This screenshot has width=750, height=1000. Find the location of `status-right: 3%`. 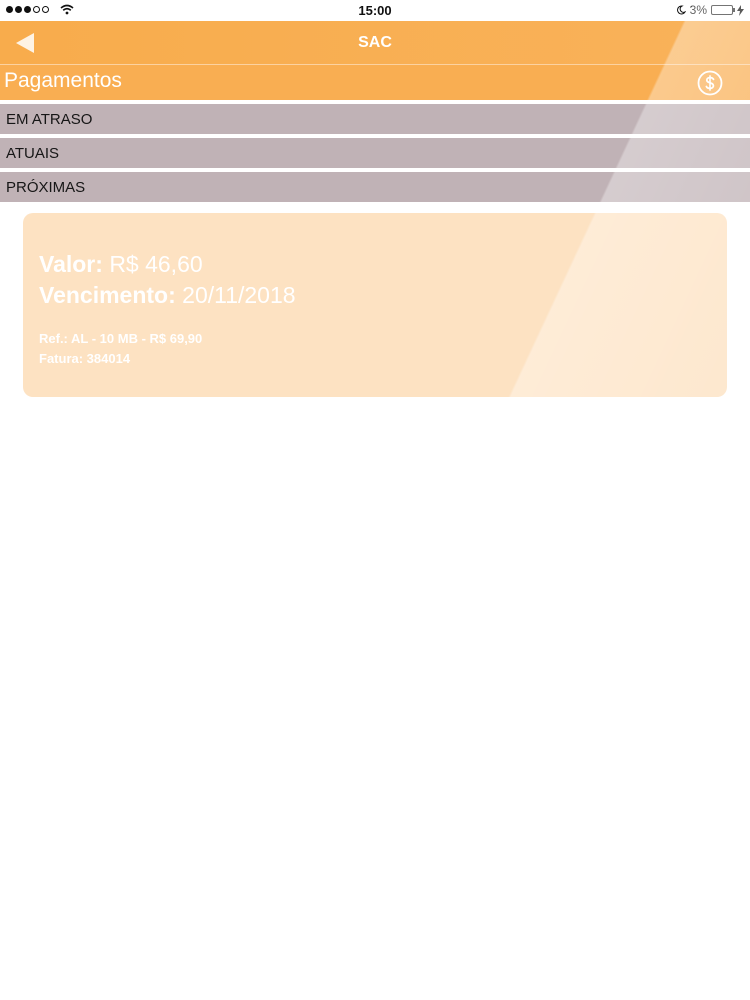

status-right: 3% is located at coordinates (710, 10).